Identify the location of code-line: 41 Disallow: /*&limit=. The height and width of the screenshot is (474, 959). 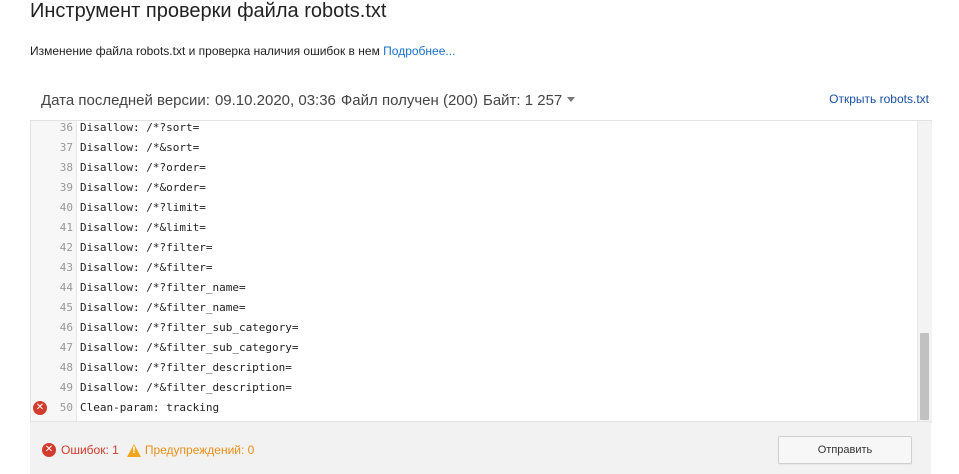
(473, 228).